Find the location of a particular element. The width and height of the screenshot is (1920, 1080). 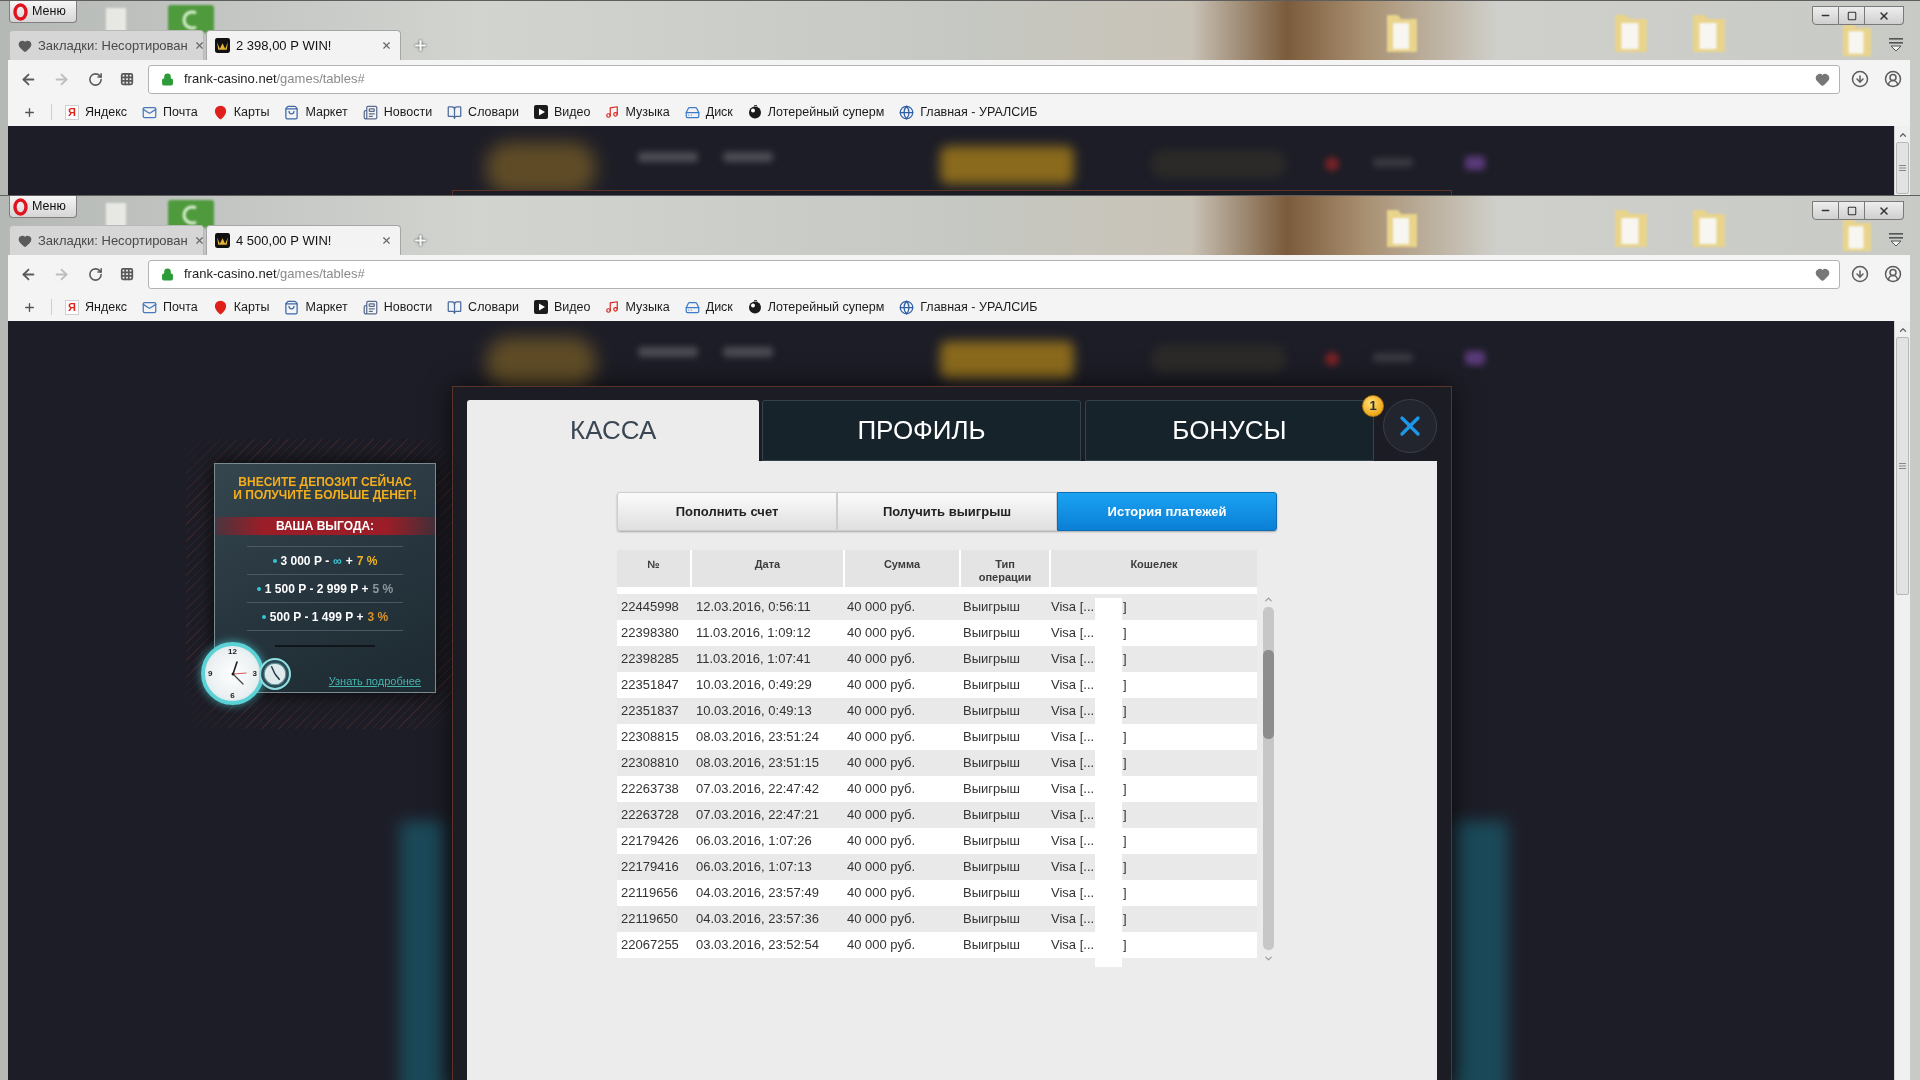

table-cell-text: 07.03.2016, 22:47:21 is located at coordinates (757, 815).